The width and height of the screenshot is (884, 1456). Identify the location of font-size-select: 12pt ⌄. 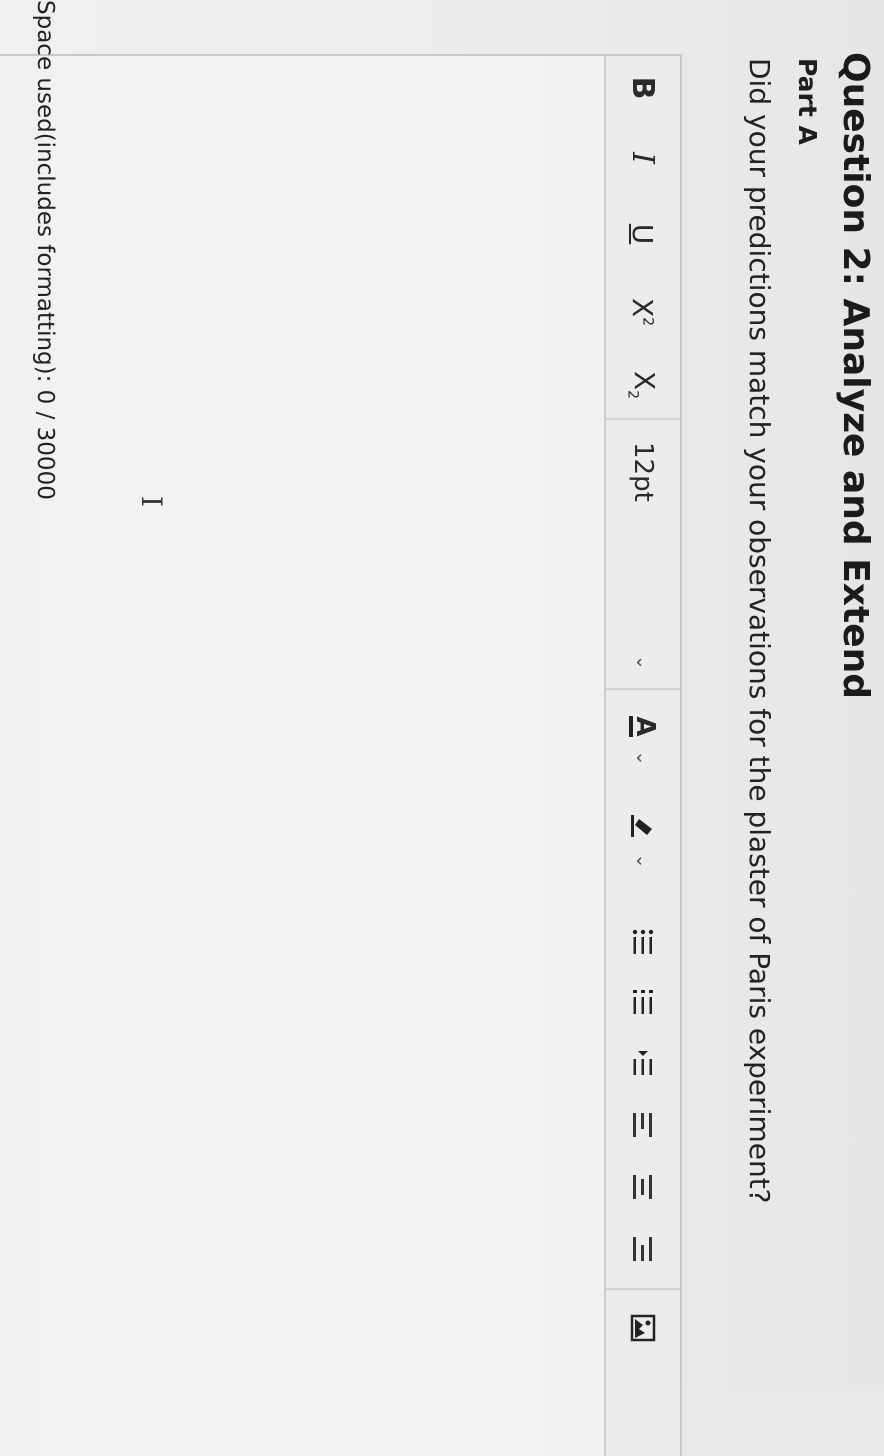
(643, 553).